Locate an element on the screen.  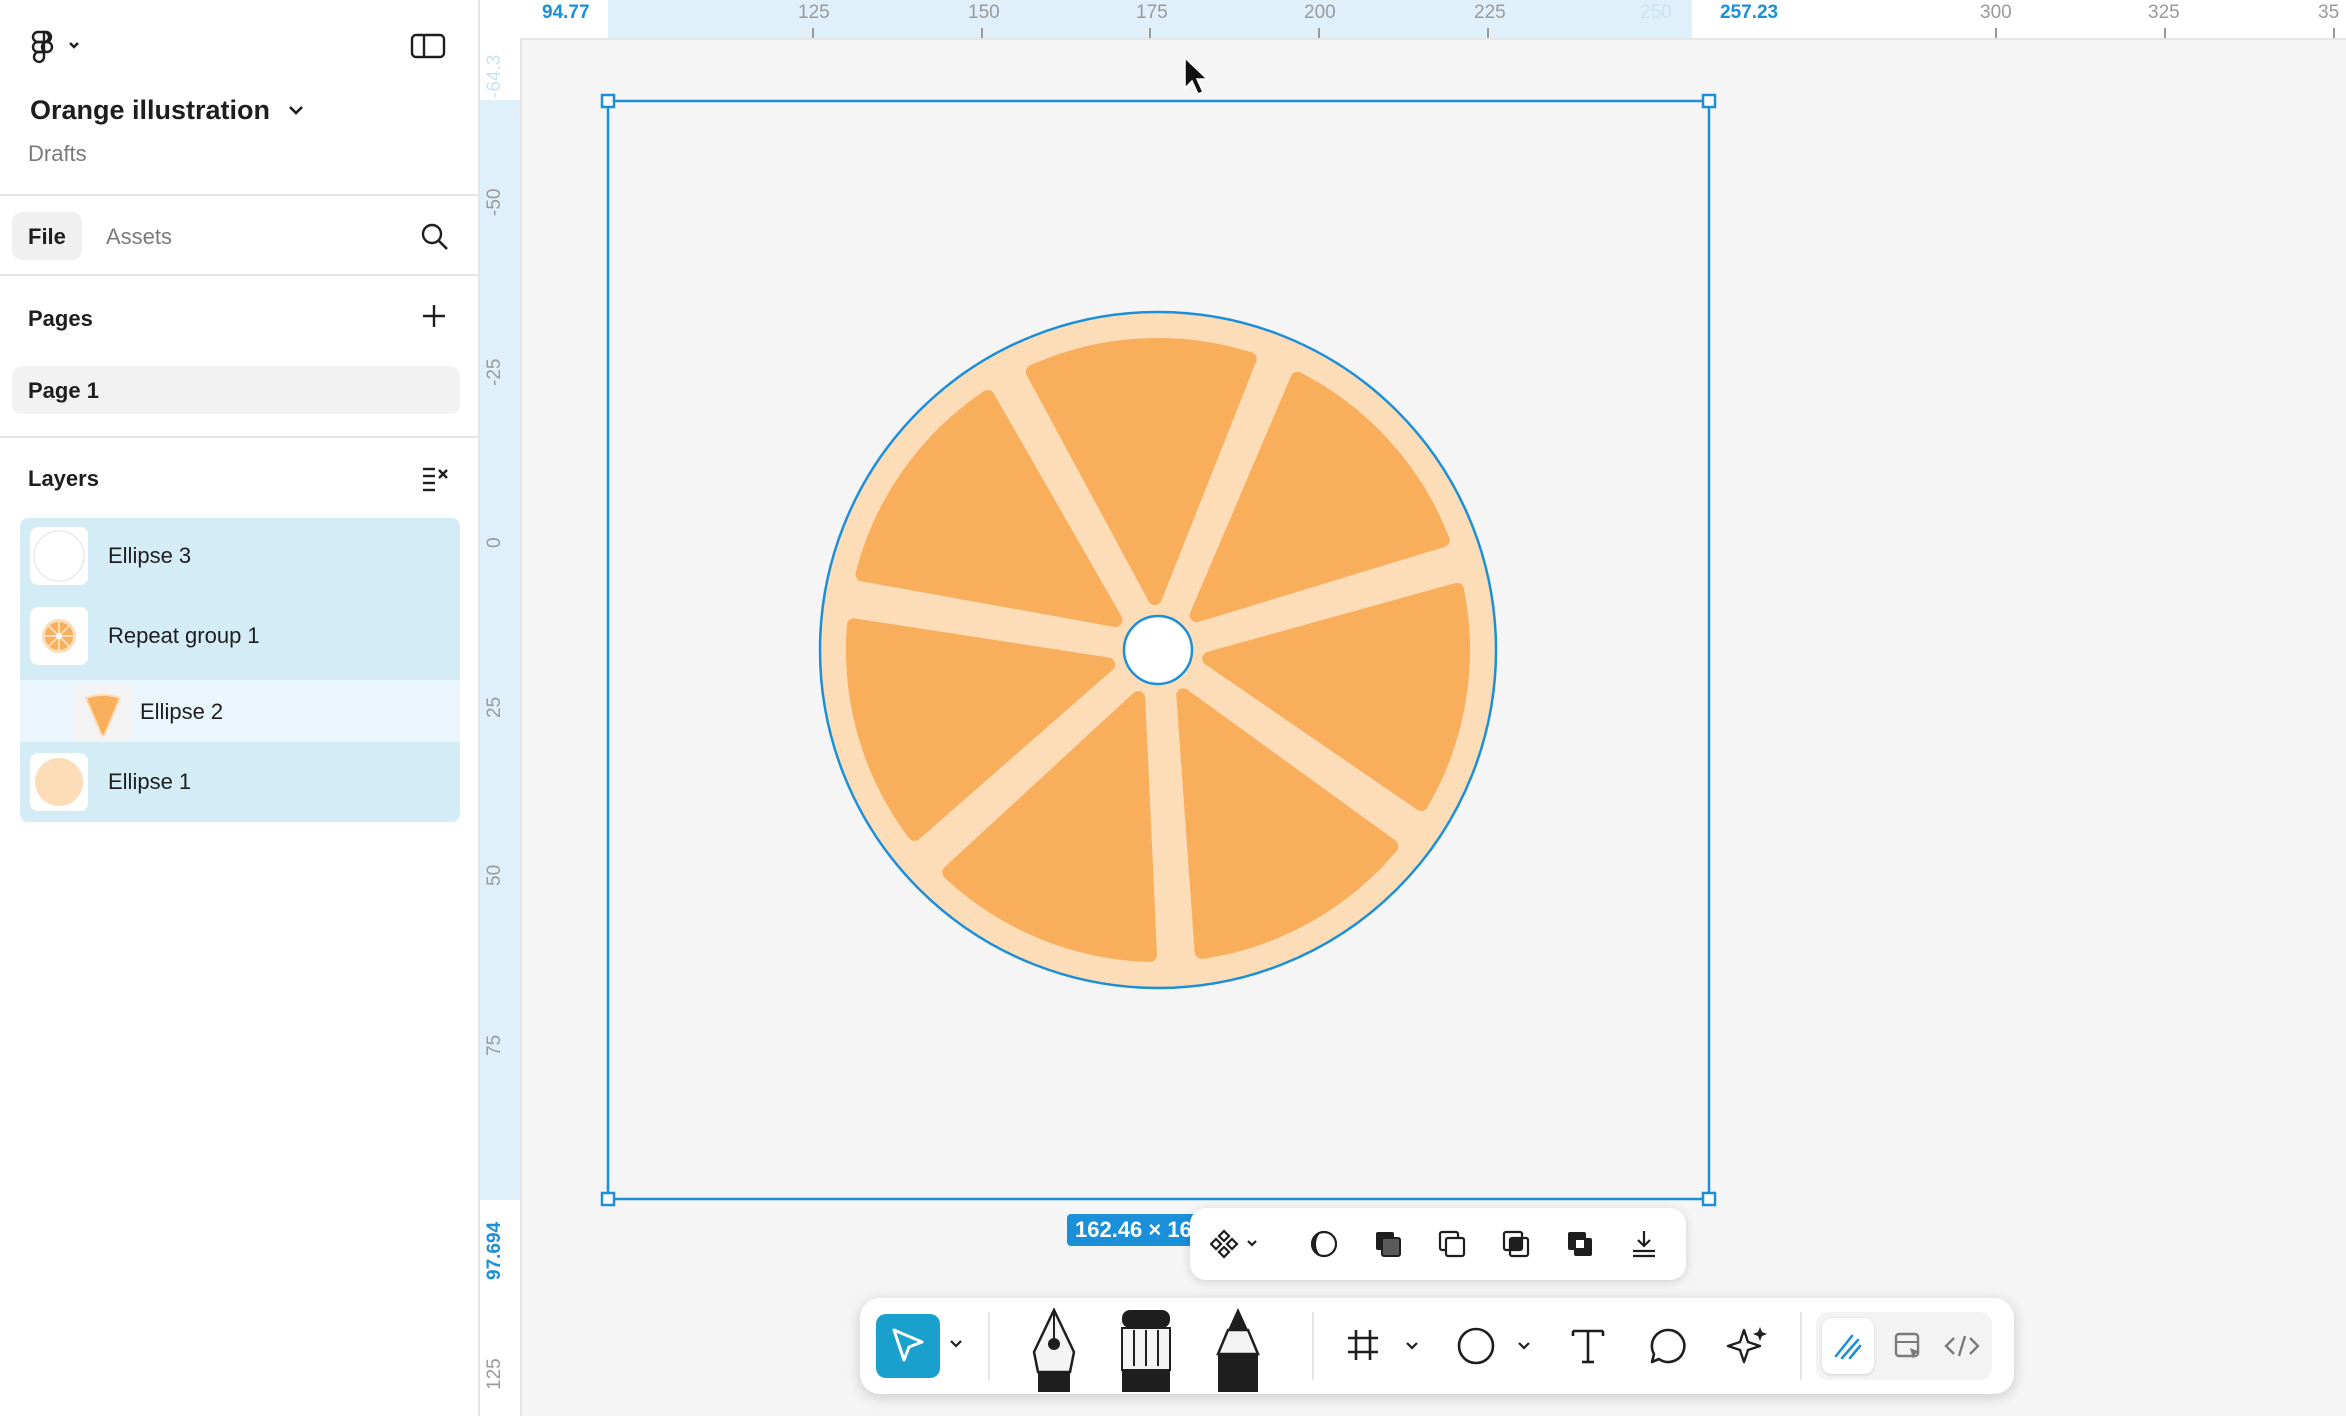
ruler-label: -64.3 is located at coordinates (494, 76).